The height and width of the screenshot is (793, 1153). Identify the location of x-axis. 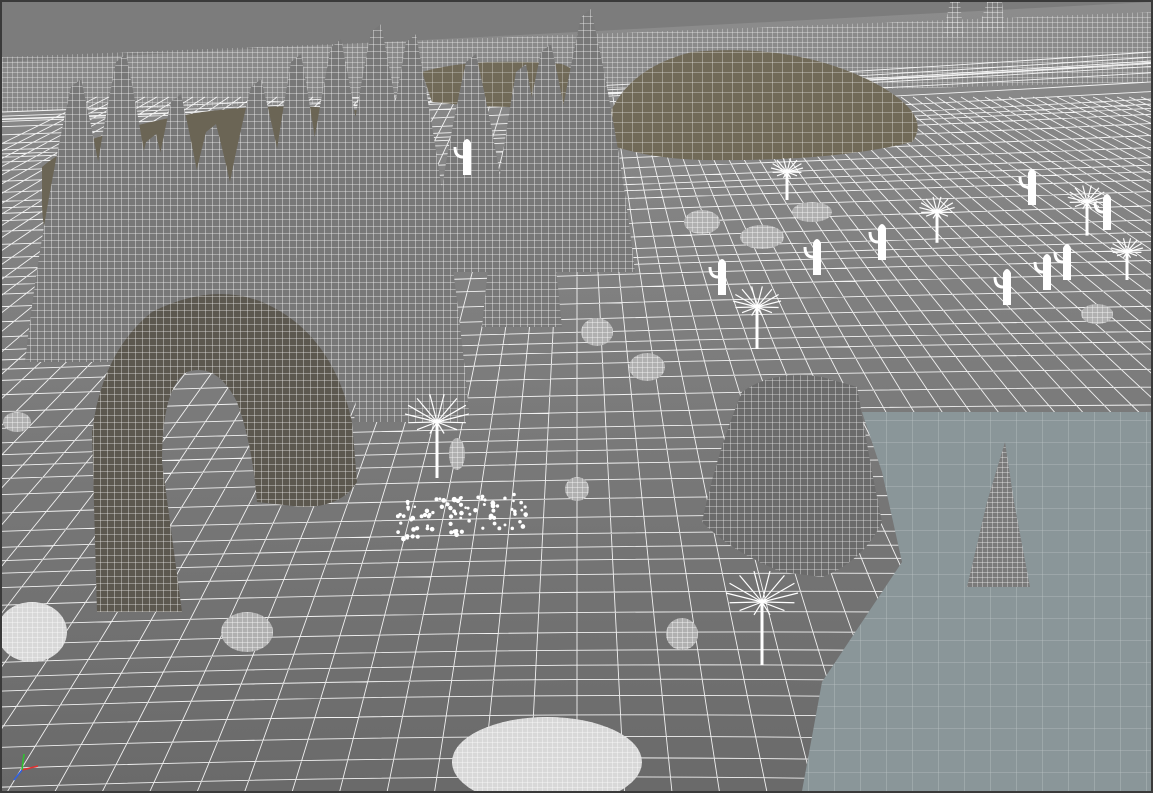
(30, 768).